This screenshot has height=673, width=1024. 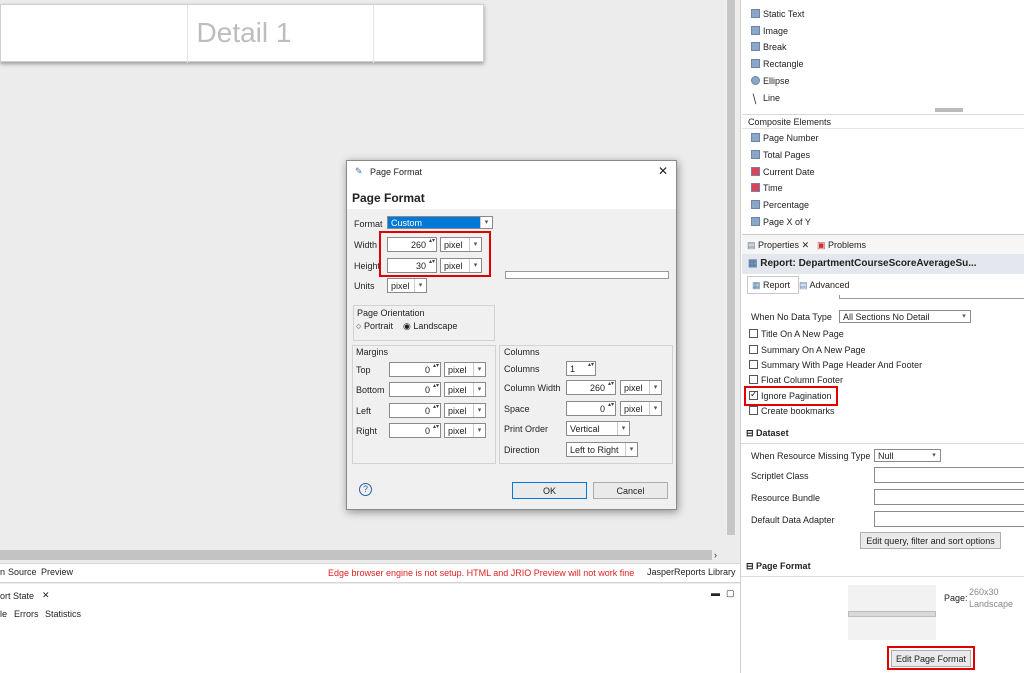 What do you see at coordinates (388, 198) in the screenshot?
I see `dialog-heading: Page Format` at bounding box center [388, 198].